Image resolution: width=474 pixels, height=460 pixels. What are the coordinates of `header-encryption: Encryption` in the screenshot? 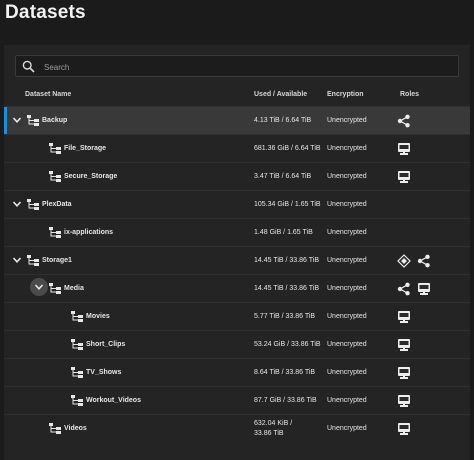 It's located at (345, 94).